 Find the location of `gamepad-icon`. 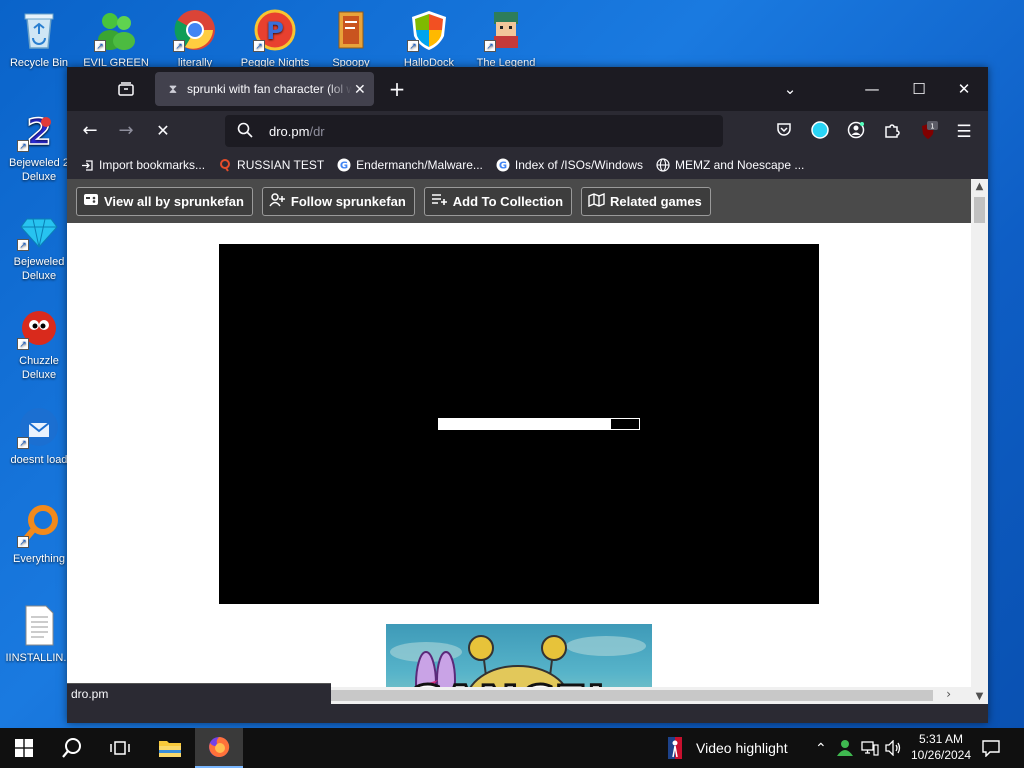

gamepad-icon is located at coordinates (91, 201).